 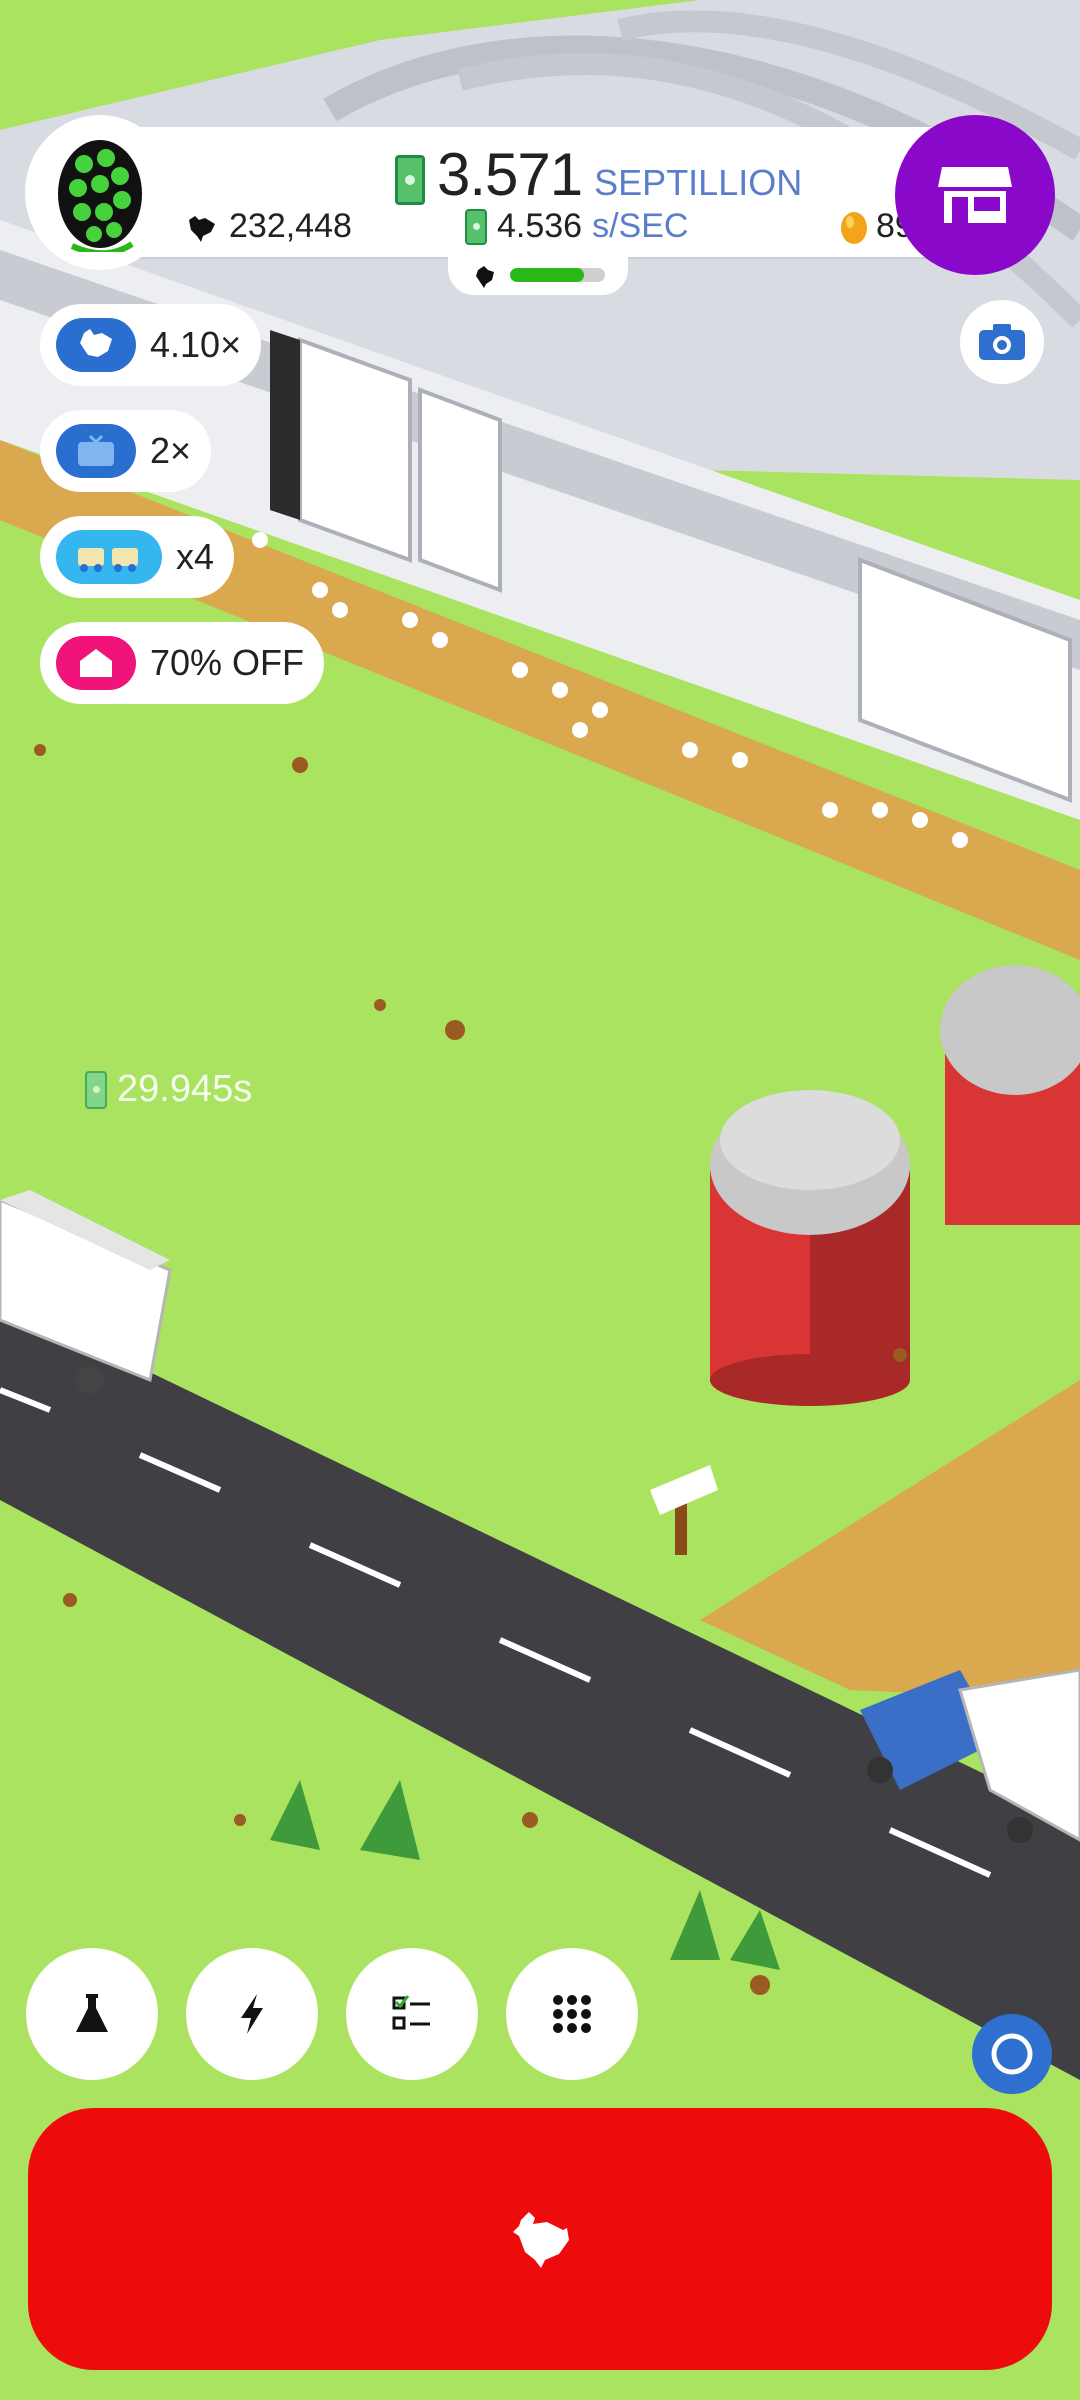 I want to click on cash-amount: 3.571, so click(x=510, y=174).